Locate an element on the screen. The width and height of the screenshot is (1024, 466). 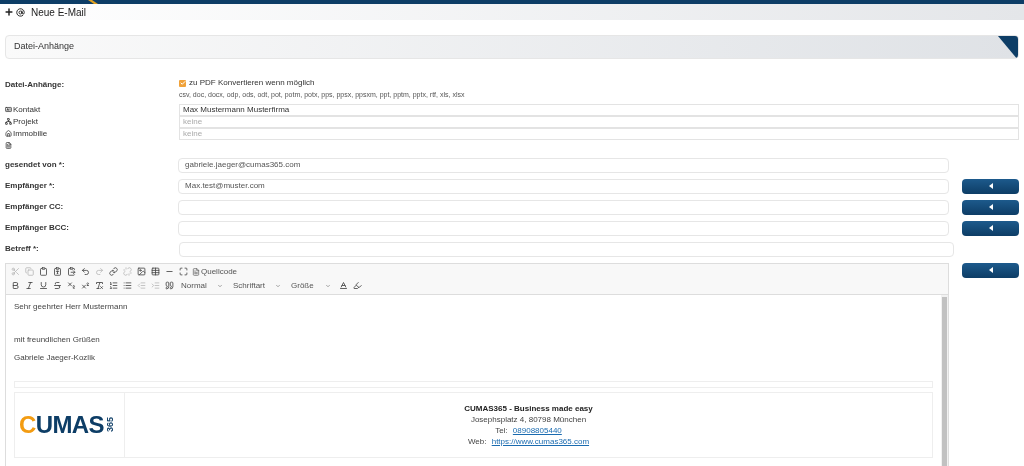
link-label: Immobilie is located at coordinates (30, 133).